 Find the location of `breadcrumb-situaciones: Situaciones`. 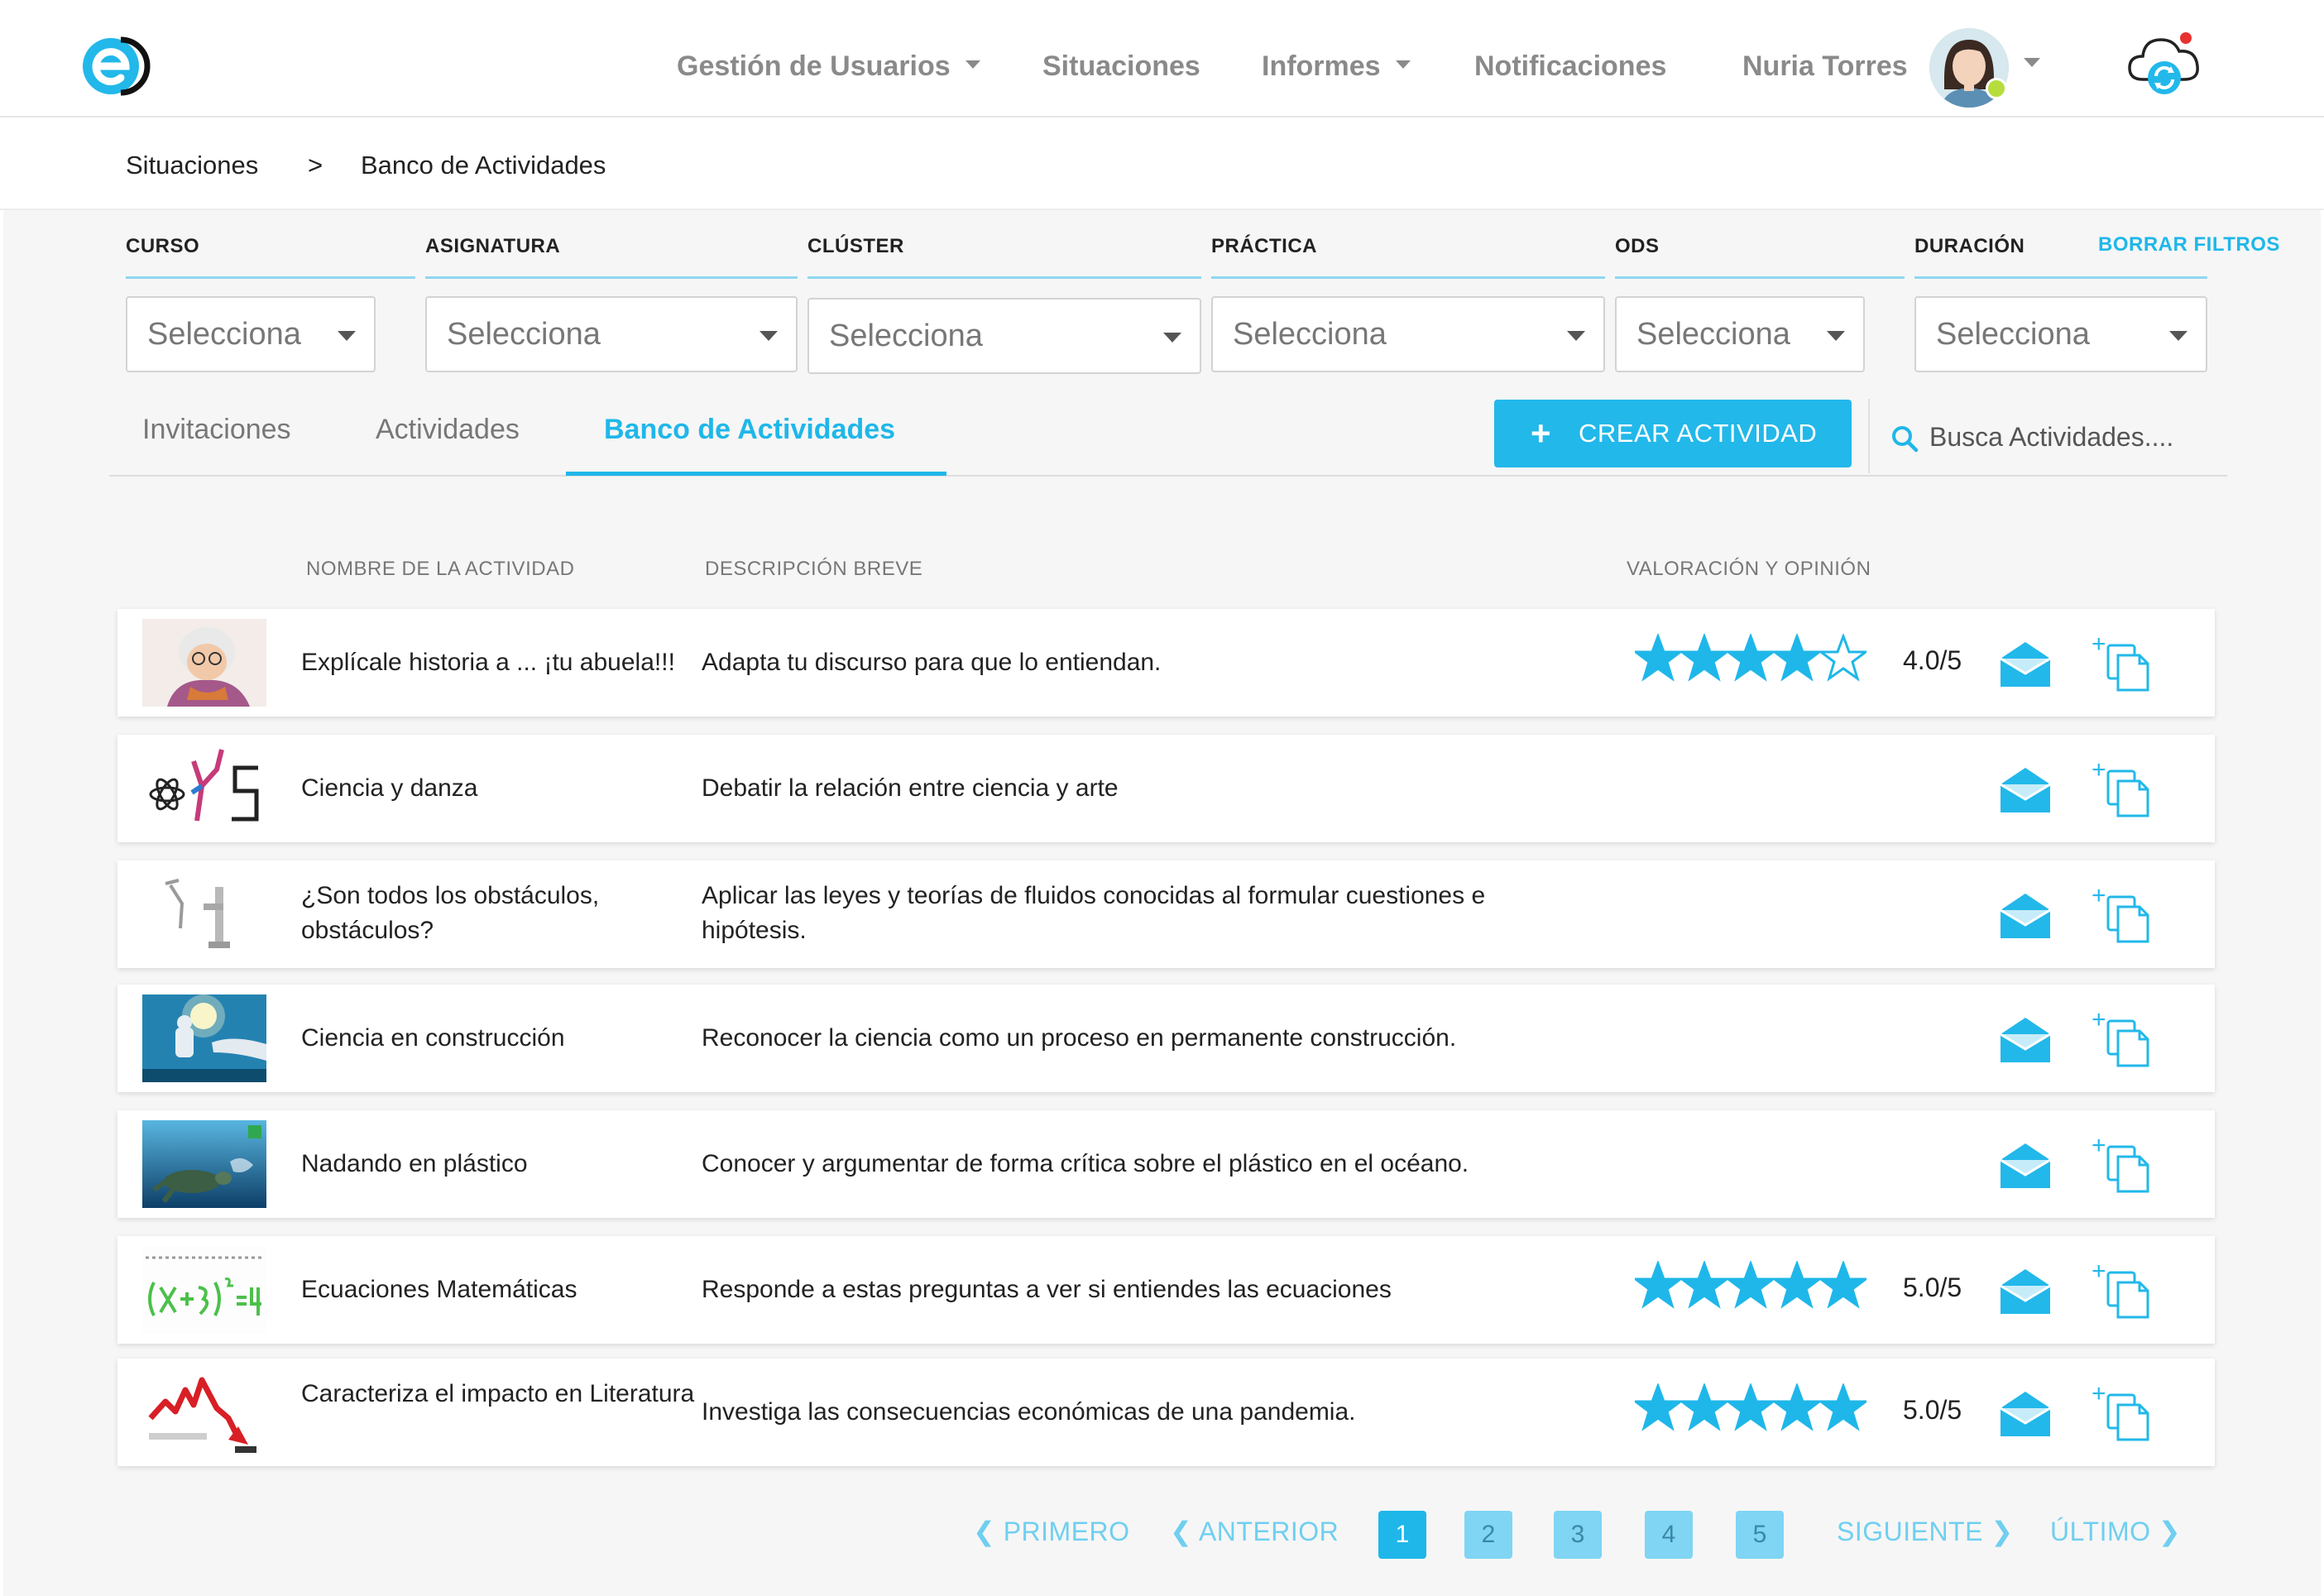

breadcrumb-situaciones: Situaciones is located at coordinates (192, 165).